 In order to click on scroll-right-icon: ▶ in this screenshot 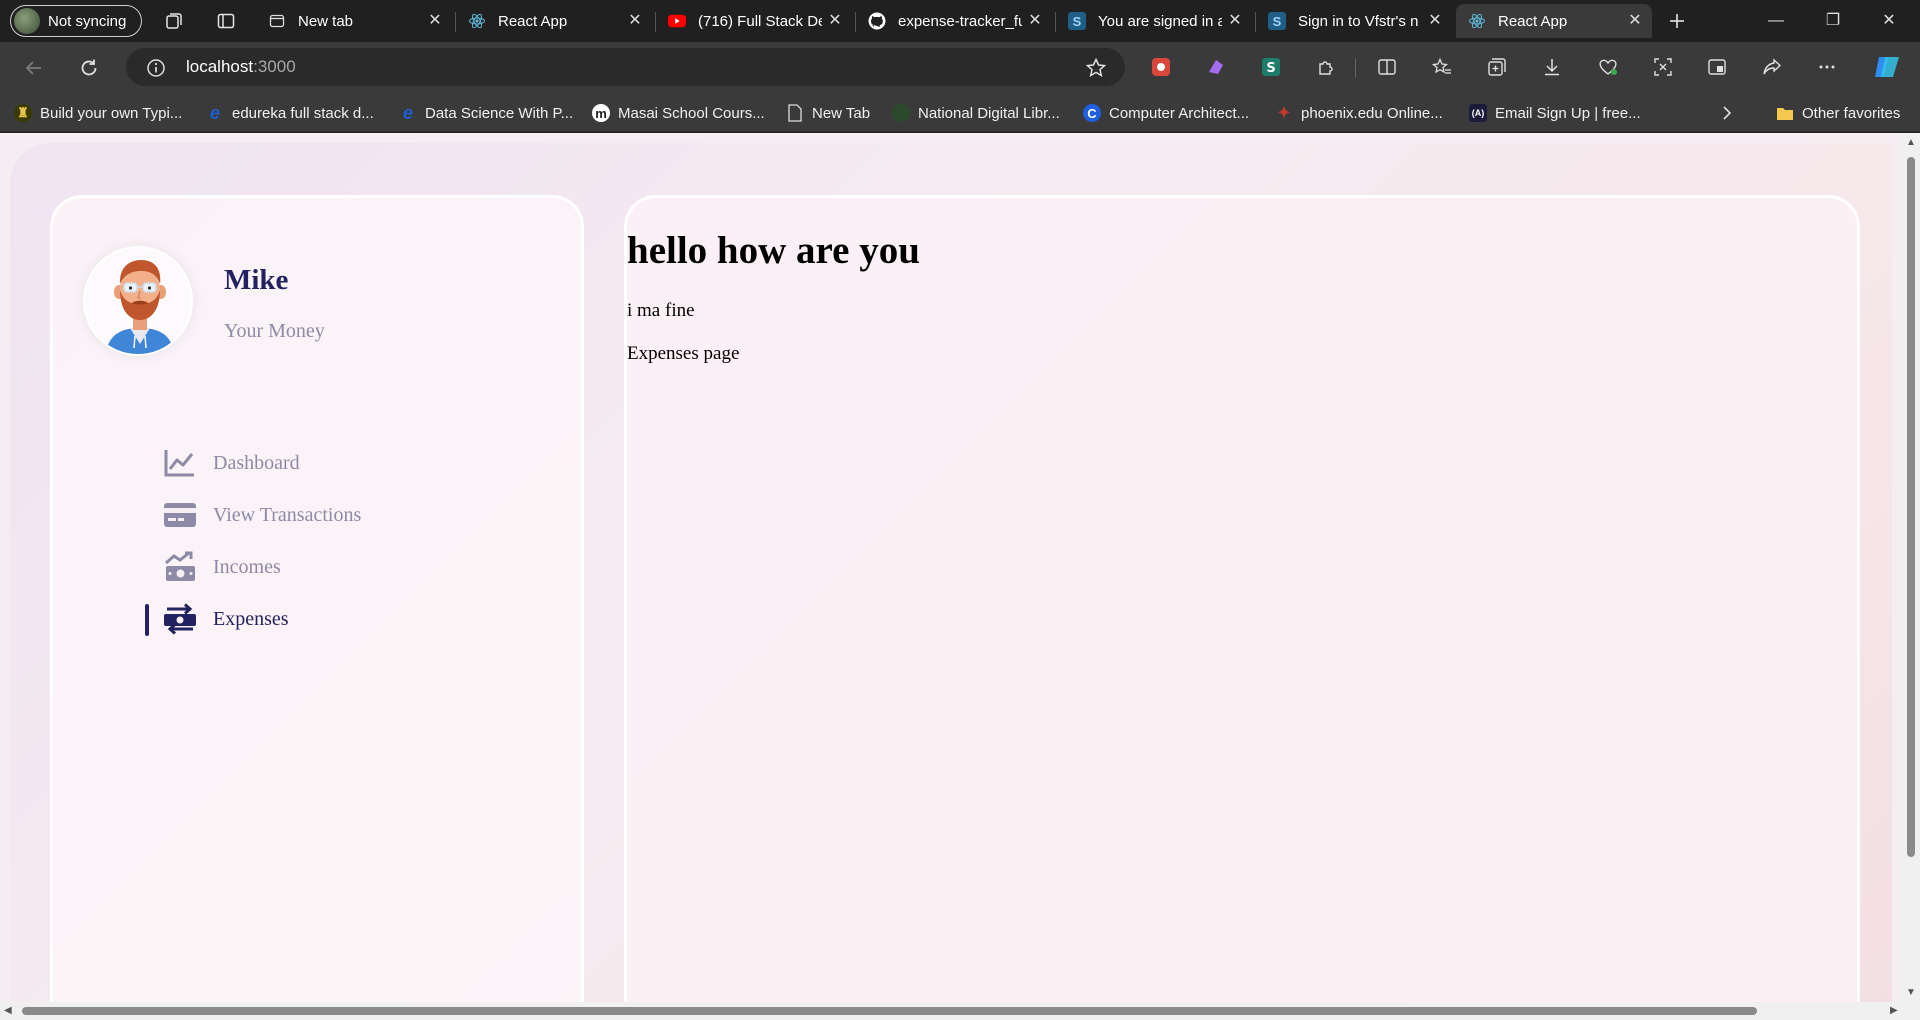, I will do `click(1894, 1010)`.